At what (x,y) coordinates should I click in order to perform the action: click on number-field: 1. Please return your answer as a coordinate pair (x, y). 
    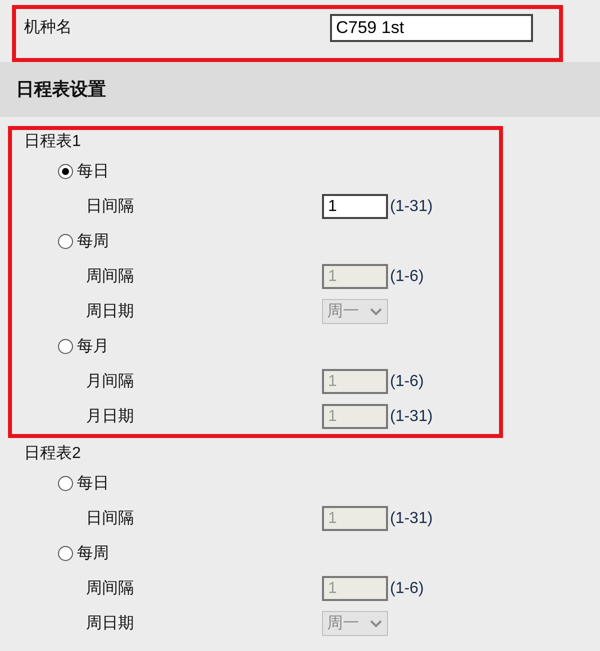
    Looking at the image, I should click on (355, 206).